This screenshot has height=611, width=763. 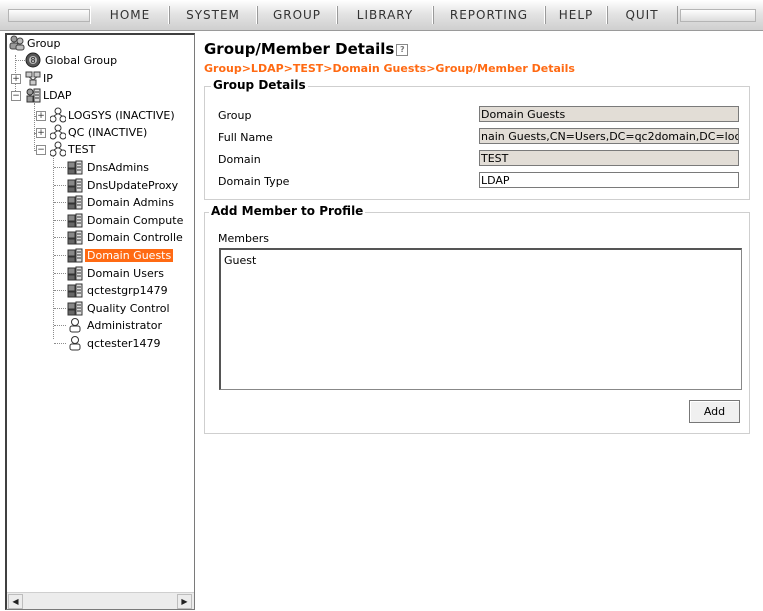 I want to click on menu-quit: QUIT, so click(x=642, y=15).